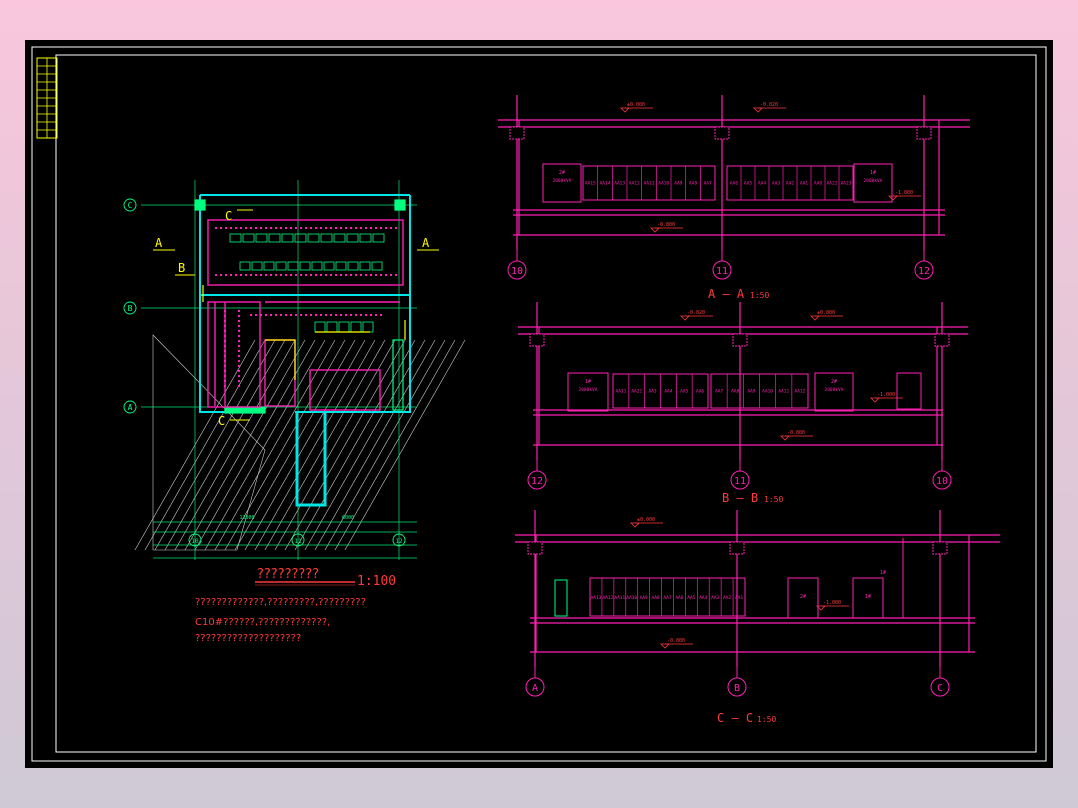  What do you see at coordinates (288, 574) in the screenshot?
I see `plan-title: ?????????` at bounding box center [288, 574].